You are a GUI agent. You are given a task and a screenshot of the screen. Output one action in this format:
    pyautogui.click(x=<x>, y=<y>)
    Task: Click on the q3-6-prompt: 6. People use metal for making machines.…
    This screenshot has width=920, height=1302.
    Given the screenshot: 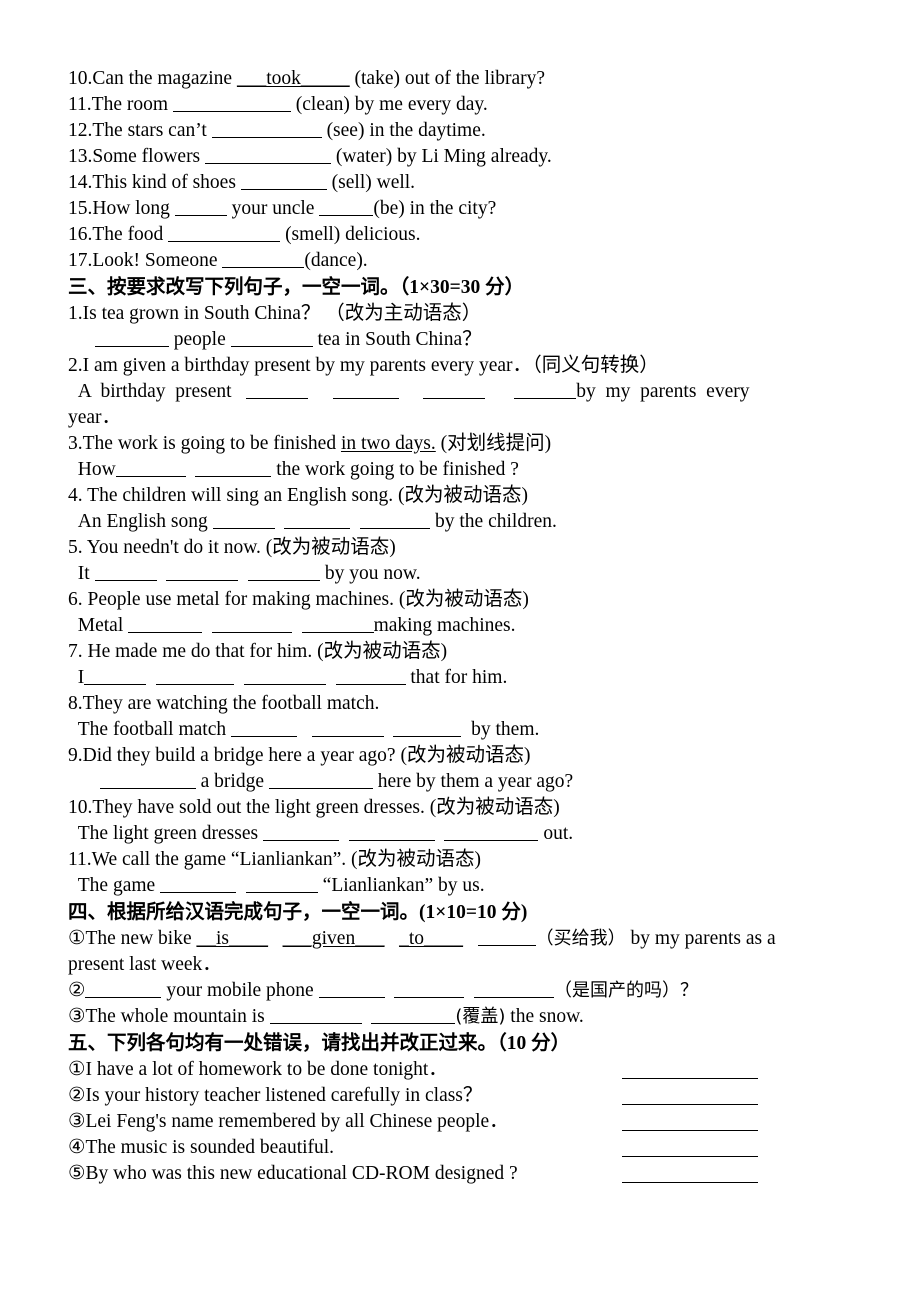 What is the action you would take?
    pyautogui.click(x=468, y=600)
    